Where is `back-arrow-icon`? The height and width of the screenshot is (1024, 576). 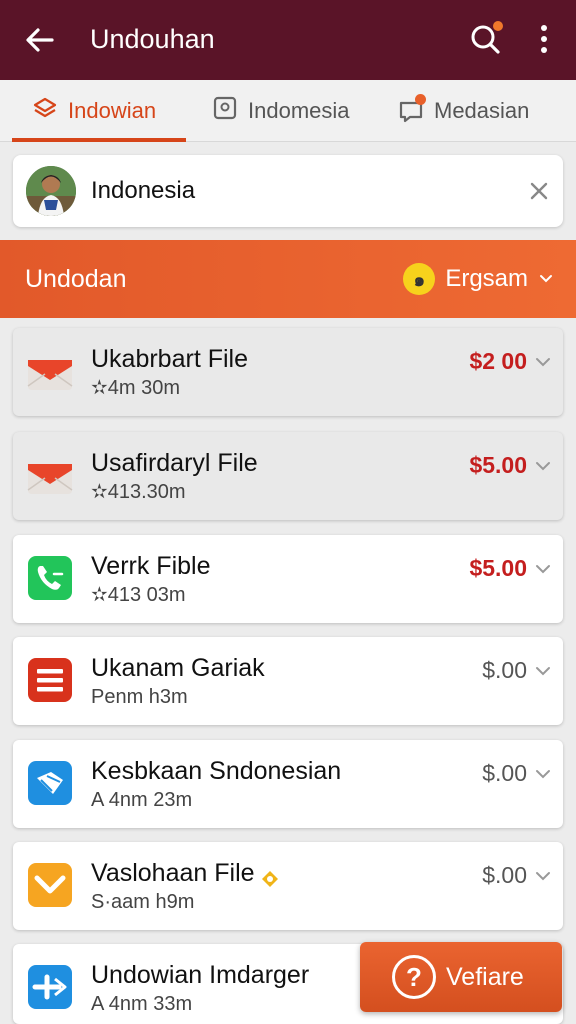 back-arrow-icon is located at coordinates (40, 40).